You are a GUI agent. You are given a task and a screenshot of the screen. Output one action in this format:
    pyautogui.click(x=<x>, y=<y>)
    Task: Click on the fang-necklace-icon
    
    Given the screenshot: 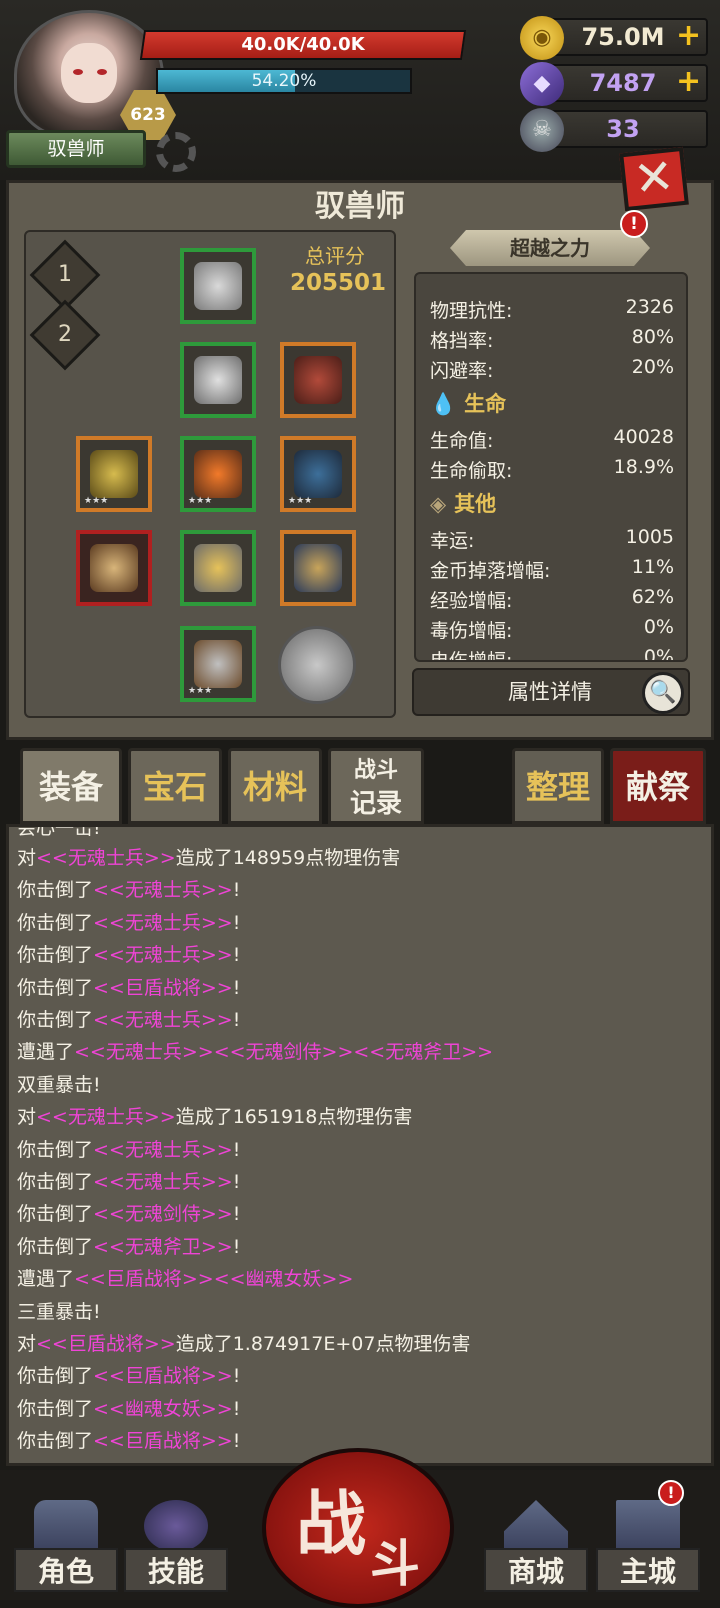 What is the action you would take?
    pyautogui.click(x=318, y=474)
    